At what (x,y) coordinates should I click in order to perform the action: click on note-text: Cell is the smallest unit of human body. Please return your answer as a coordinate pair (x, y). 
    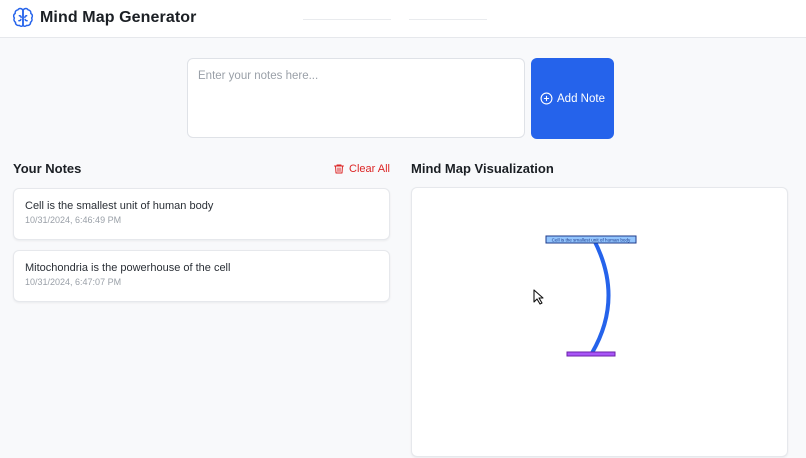
    Looking at the image, I should click on (119, 206).